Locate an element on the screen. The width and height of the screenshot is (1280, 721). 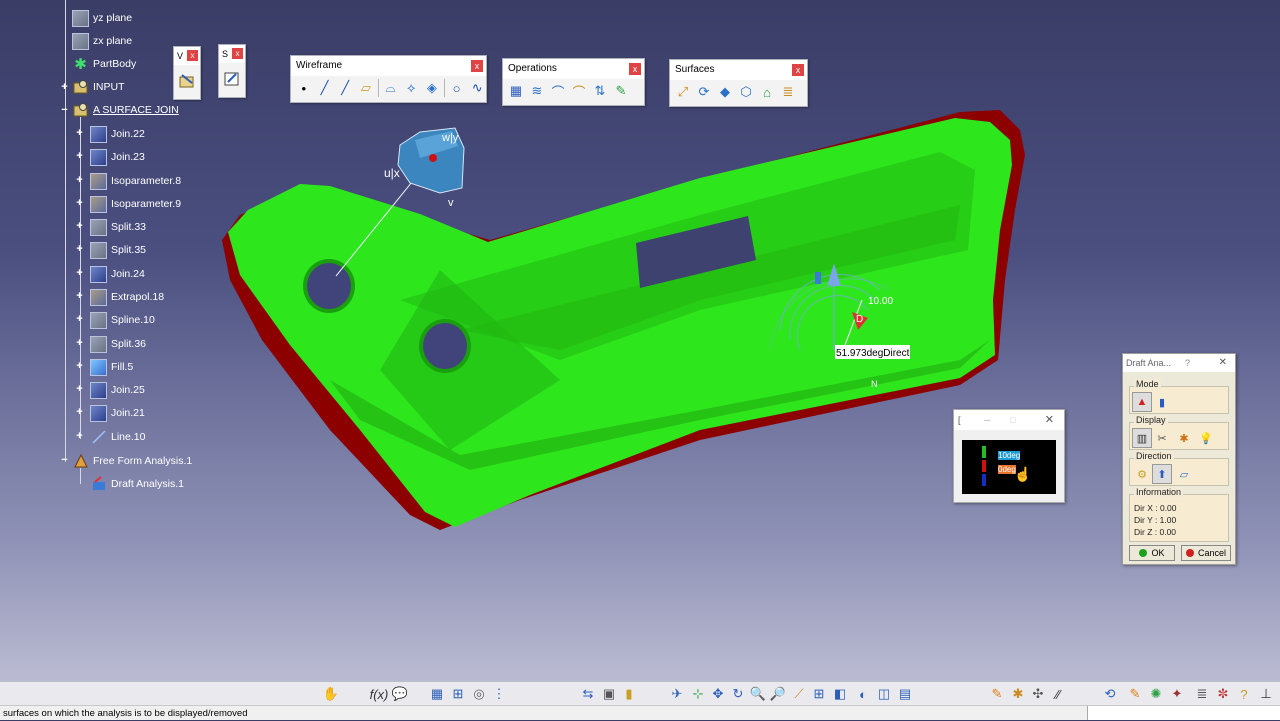
scale-entry-10deg: 10deg is located at coordinates (1009, 455).